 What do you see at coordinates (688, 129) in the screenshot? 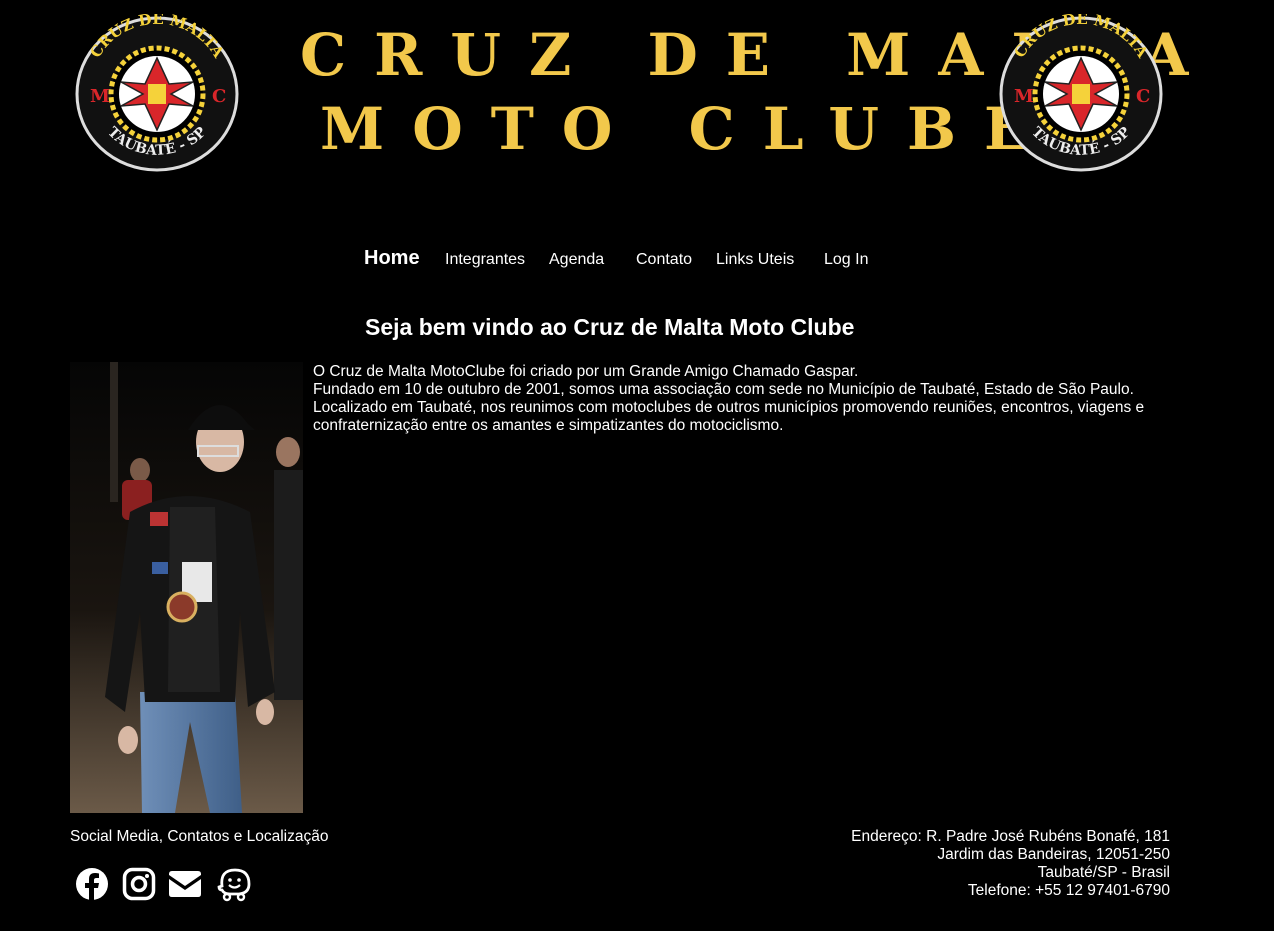
I see `banner-line-2: MOTO CLUBE` at bounding box center [688, 129].